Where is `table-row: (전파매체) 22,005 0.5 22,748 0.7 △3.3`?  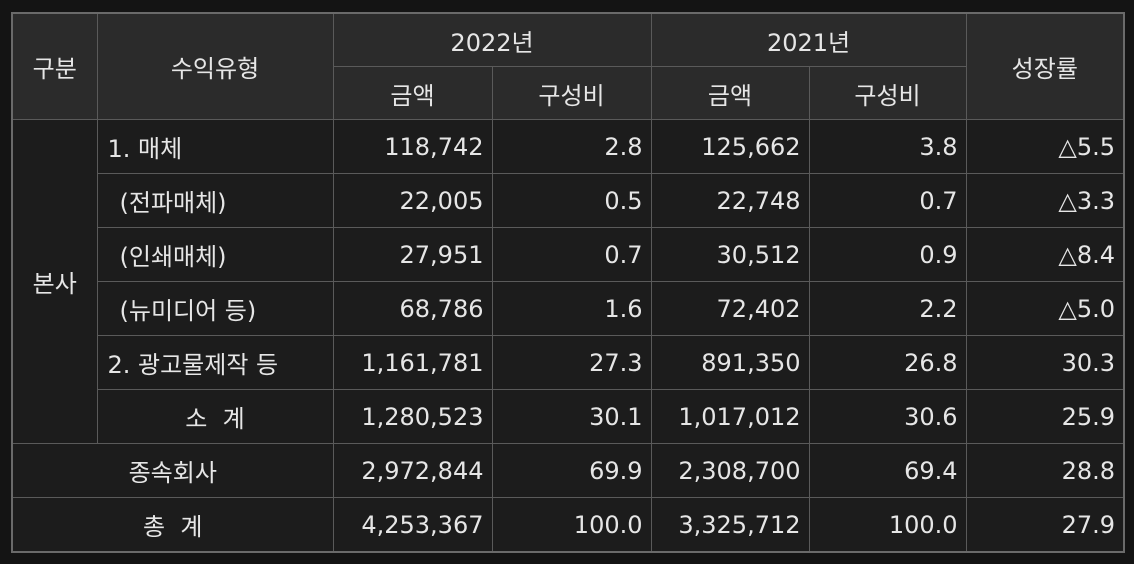 table-row: (전파매체) 22,005 0.5 22,748 0.7 △3.3 is located at coordinates (568, 200).